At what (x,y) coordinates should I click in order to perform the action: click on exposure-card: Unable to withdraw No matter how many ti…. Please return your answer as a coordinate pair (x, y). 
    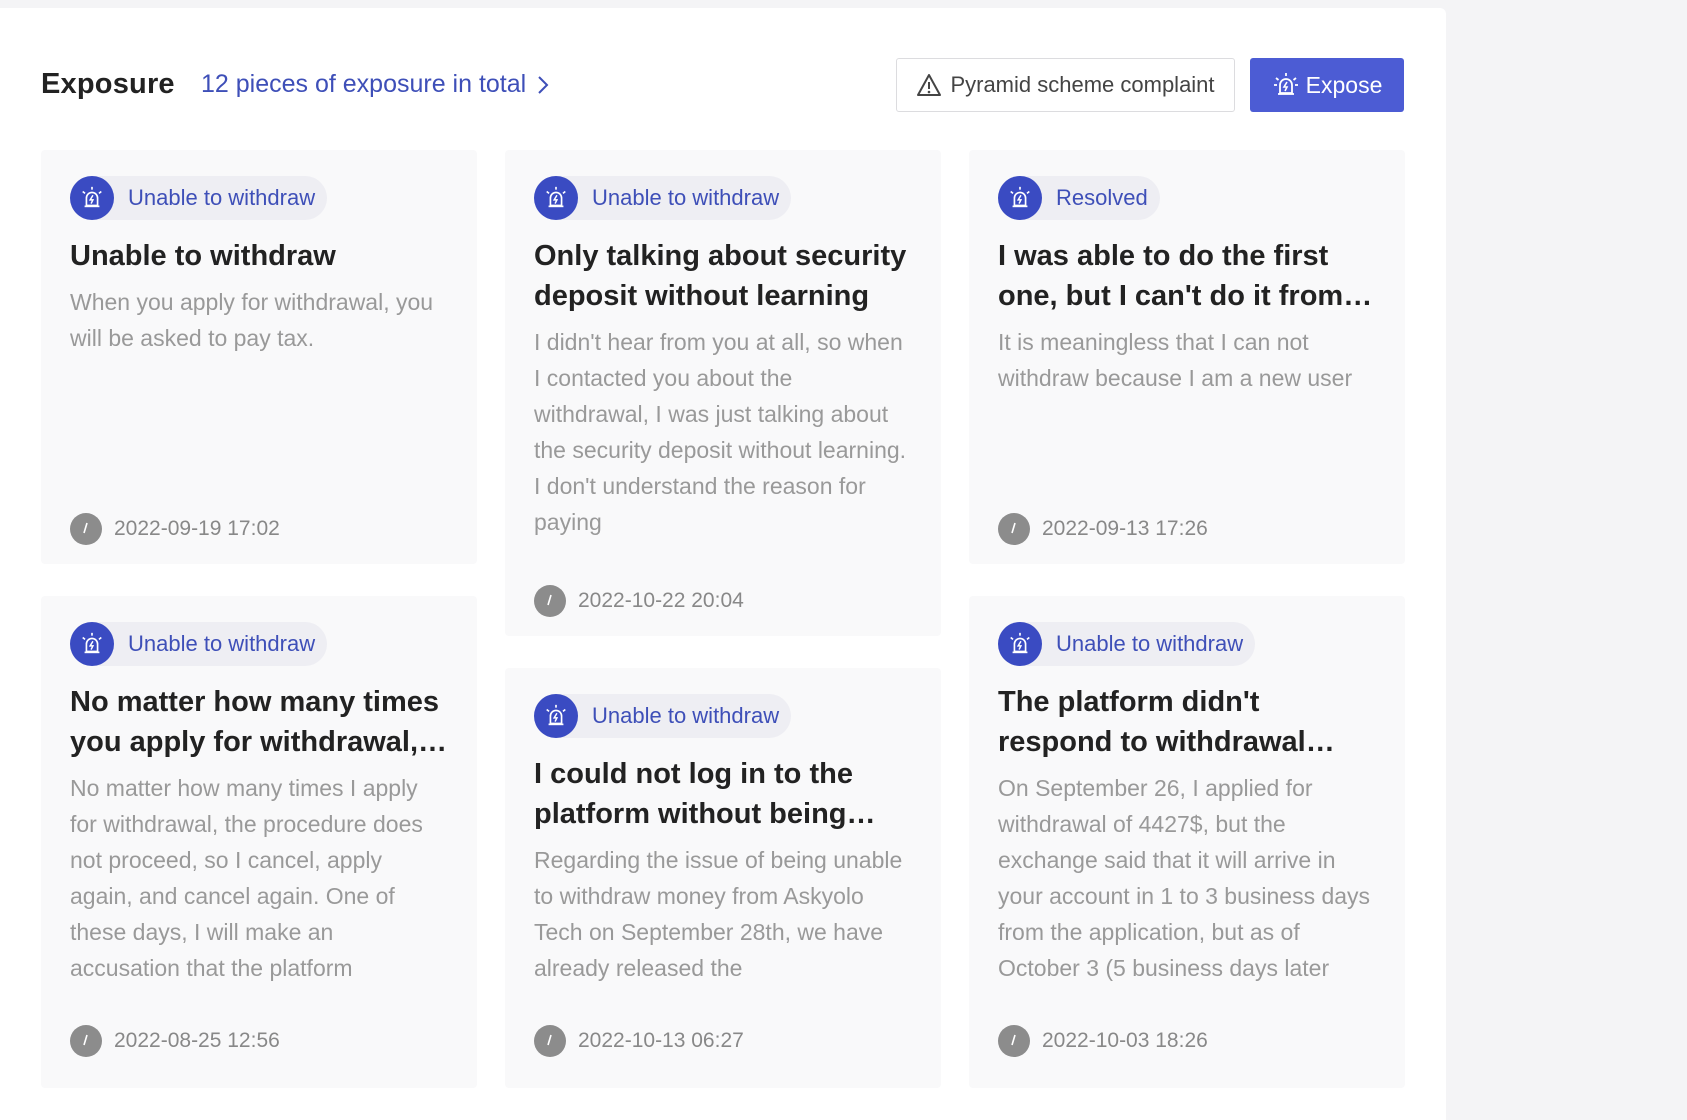
    Looking at the image, I should click on (259, 842).